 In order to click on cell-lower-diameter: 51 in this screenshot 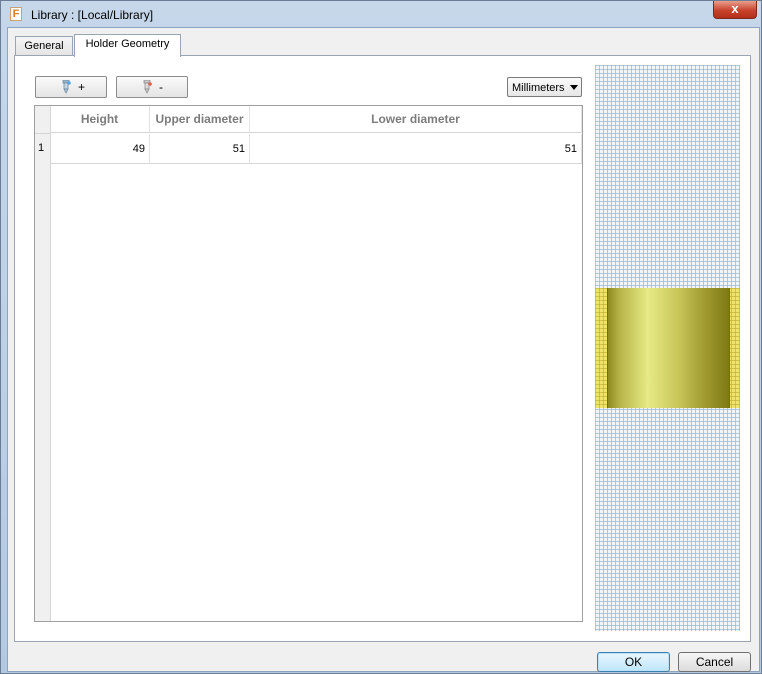, I will do `click(416, 149)`.